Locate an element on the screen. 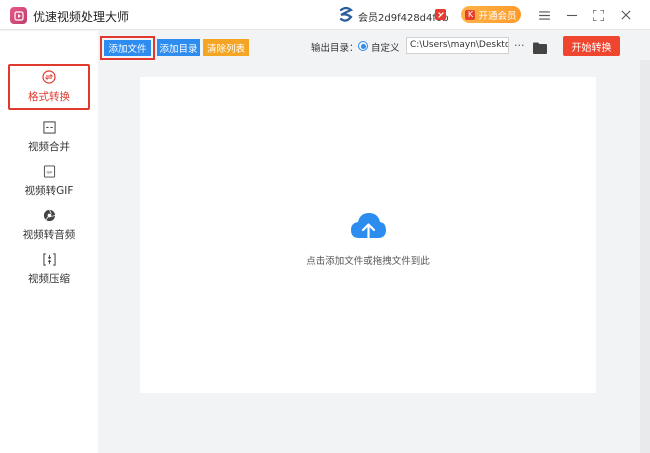 Image resolution: width=650 pixels, height=453 pixels. vip-icon: K is located at coordinates (470, 14).